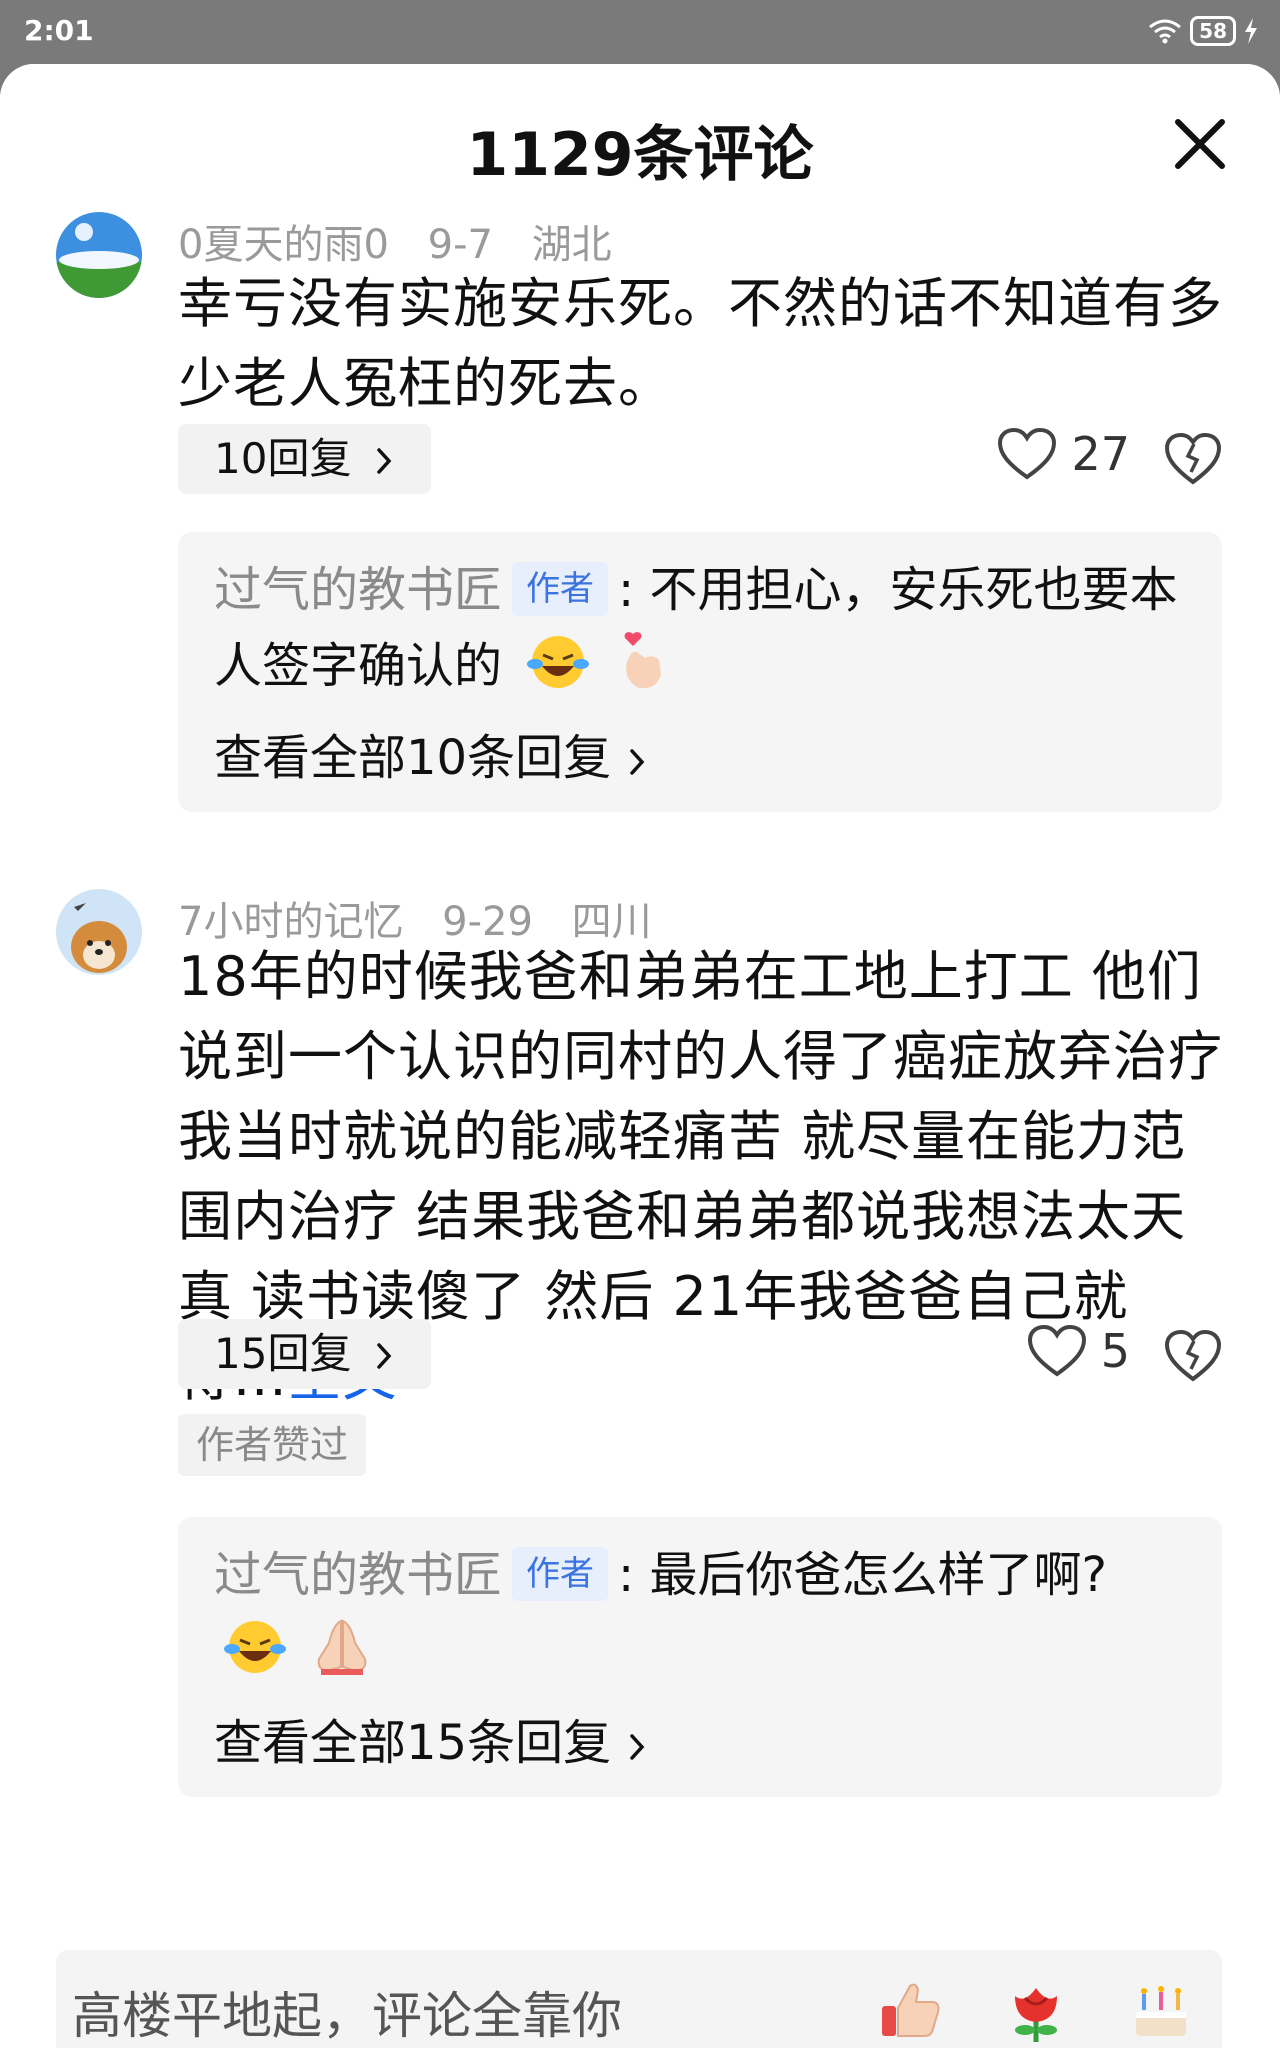 This screenshot has width=1280, height=2048. Describe the element at coordinates (59, 30) in the screenshot. I see `status-time: 2:01` at that location.